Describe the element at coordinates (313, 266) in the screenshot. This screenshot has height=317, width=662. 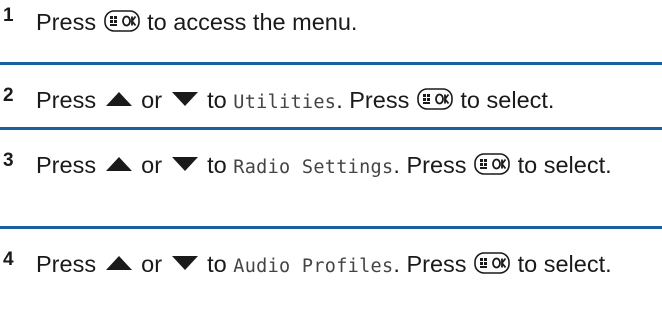
I see `menu-item-name: Audio Profiles` at that location.